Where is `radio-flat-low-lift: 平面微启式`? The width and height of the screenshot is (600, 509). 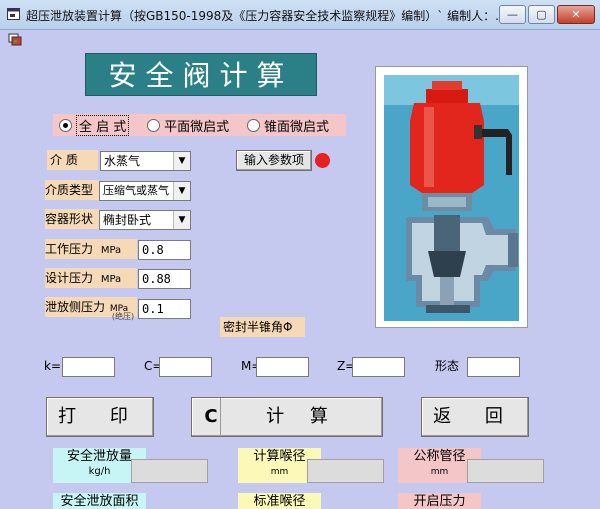 radio-flat-low-lift: 平面微启式 is located at coordinates (185, 125).